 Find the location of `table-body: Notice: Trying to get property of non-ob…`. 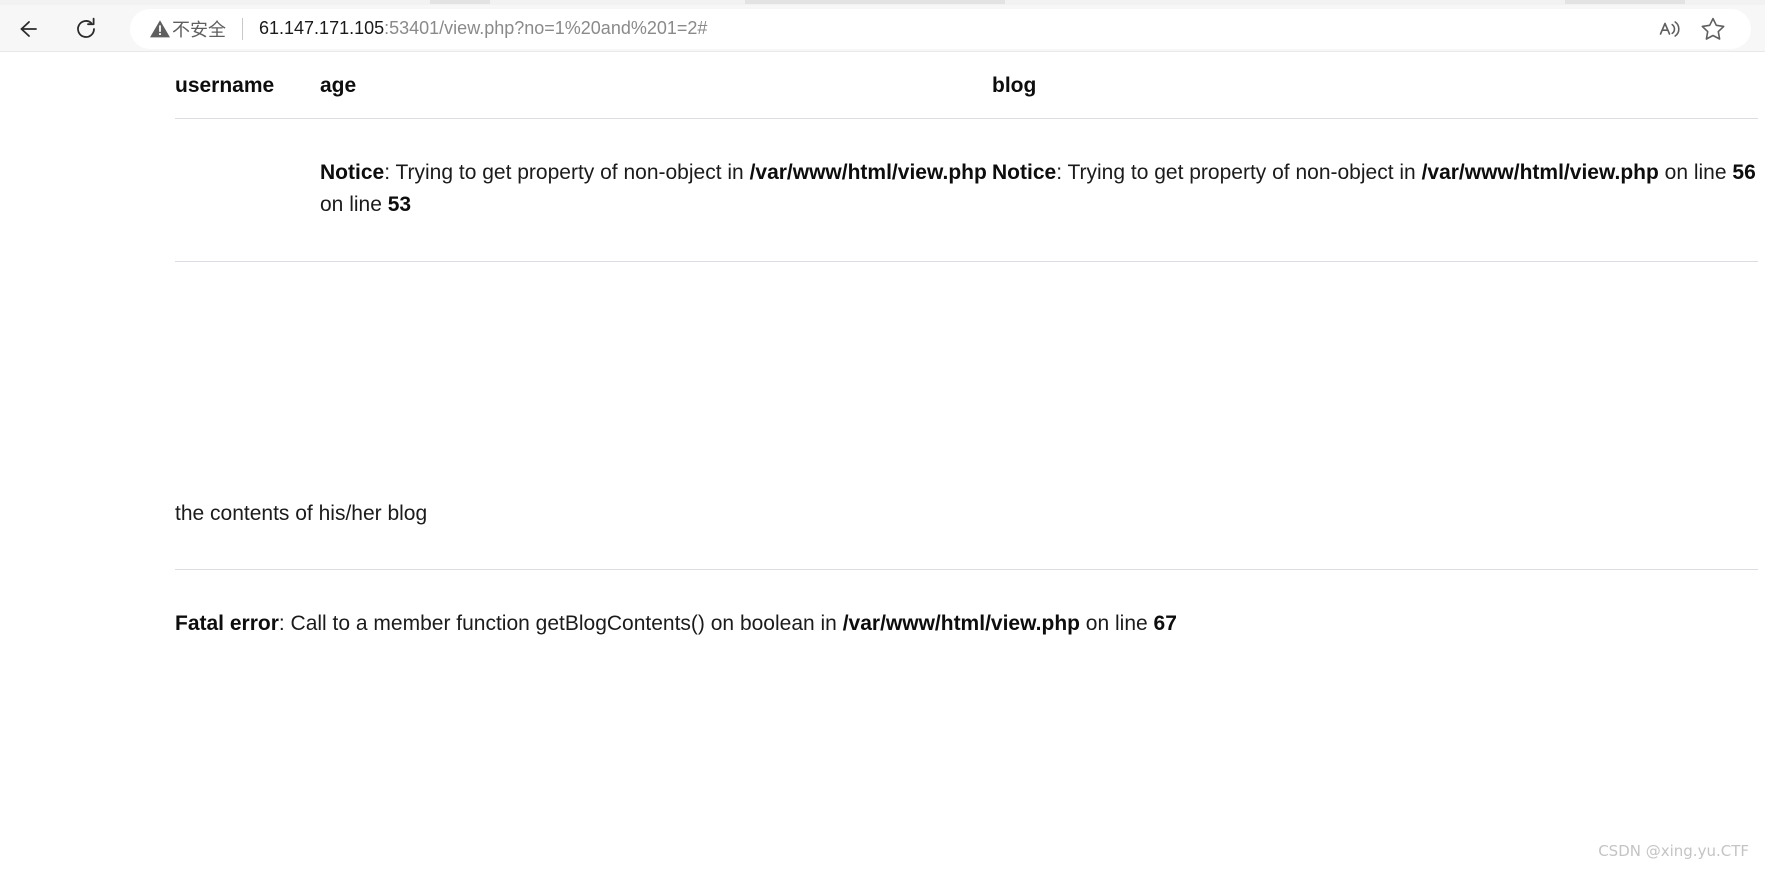

table-body: Notice: Trying to get property of non-ob… is located at coordinates (966, 190).